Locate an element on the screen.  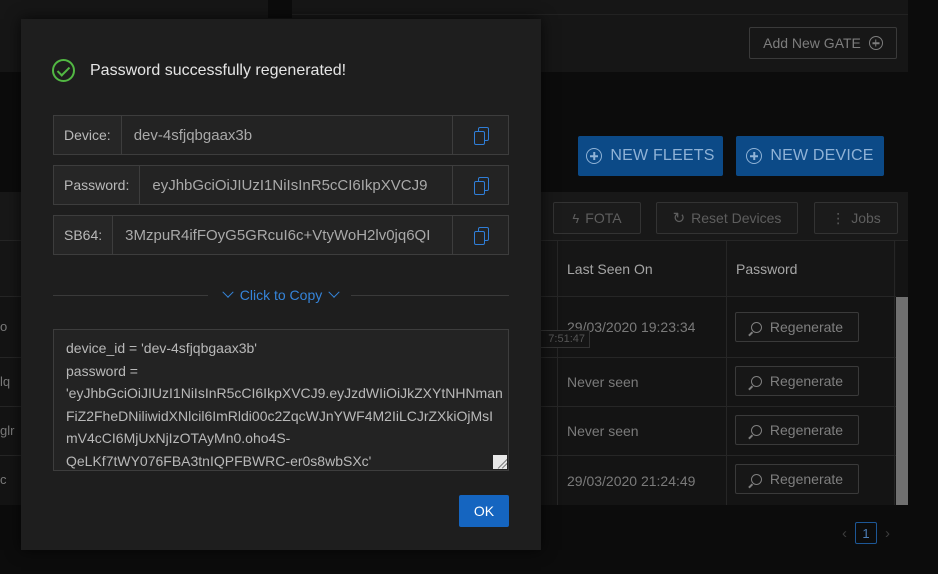
fota-label: FOTA is located at coordinates (603, 218).